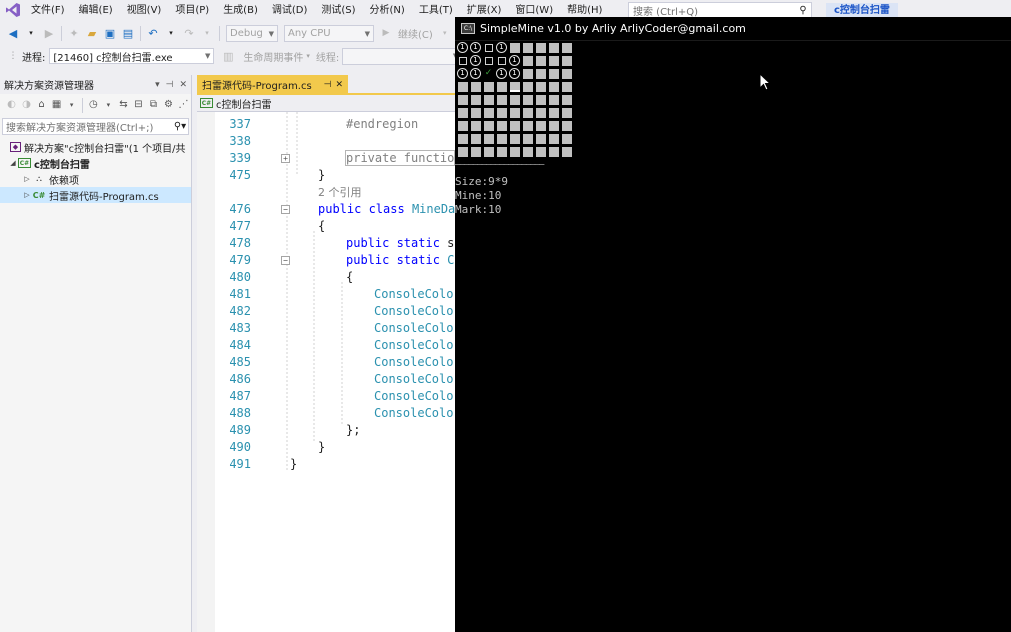  I want to click on code-line: 475}, so click(326, 175).